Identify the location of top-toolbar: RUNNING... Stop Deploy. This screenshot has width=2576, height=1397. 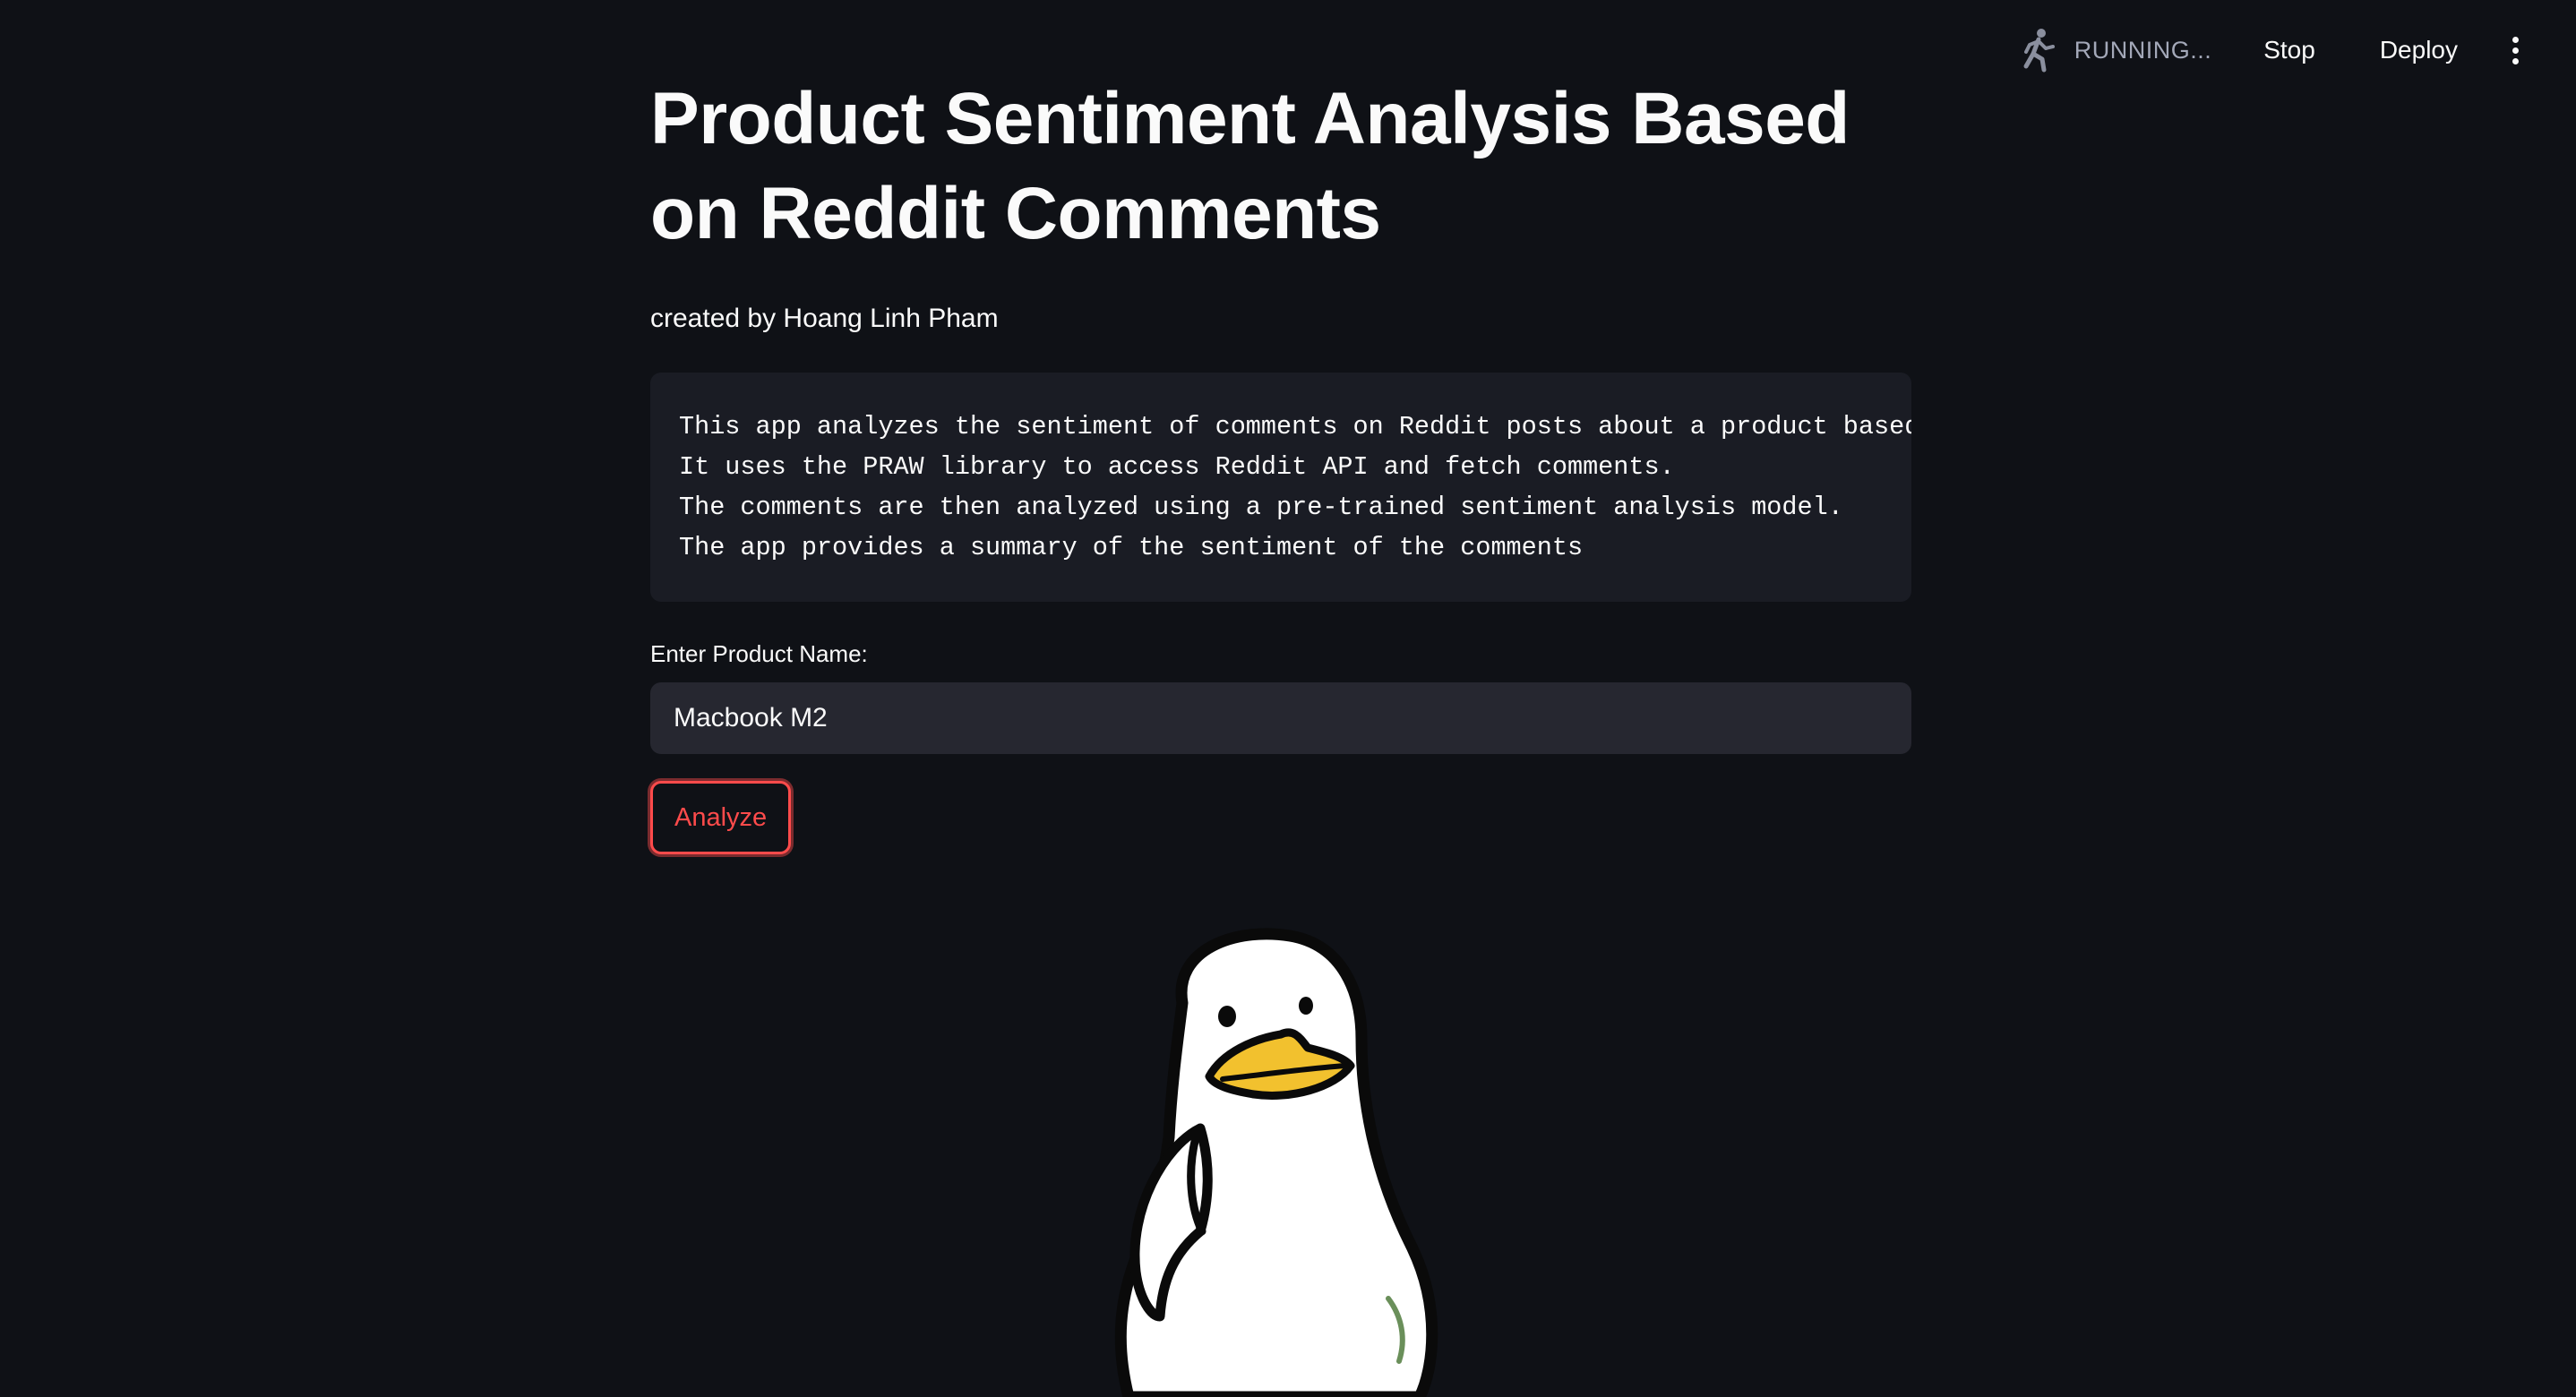
(2275, 50).